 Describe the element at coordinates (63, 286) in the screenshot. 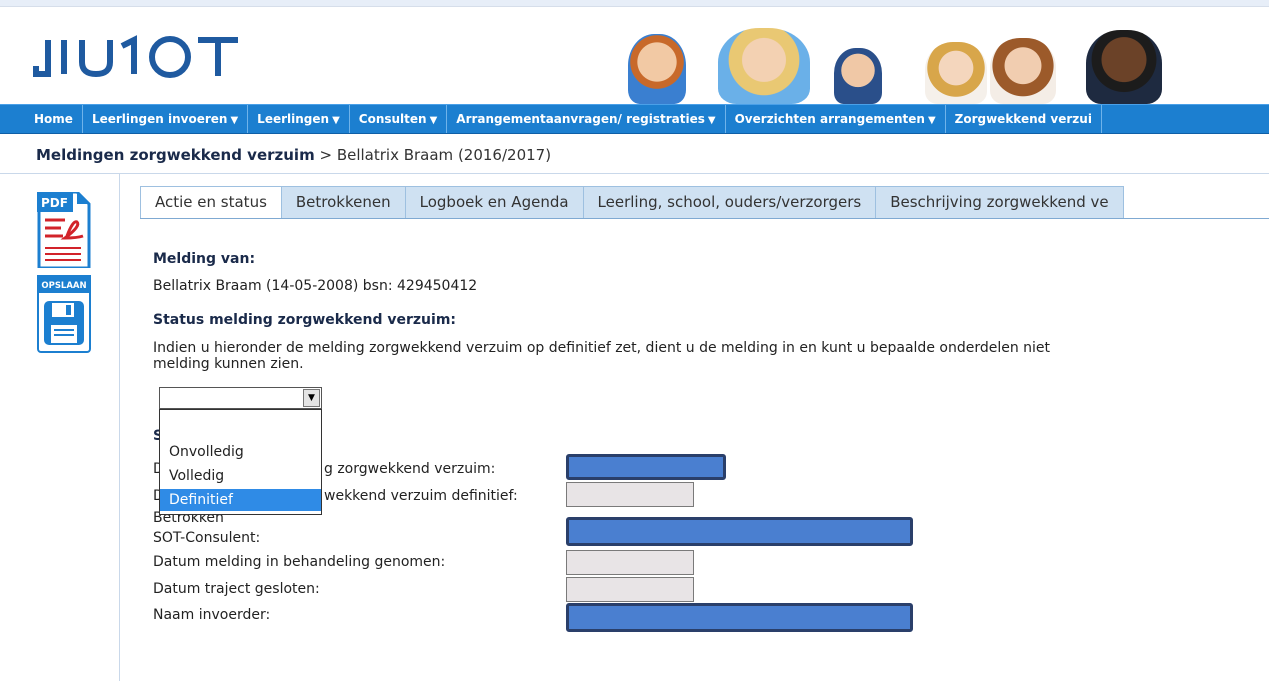

I see `save-icon-label: OPSLAAN` at that location.